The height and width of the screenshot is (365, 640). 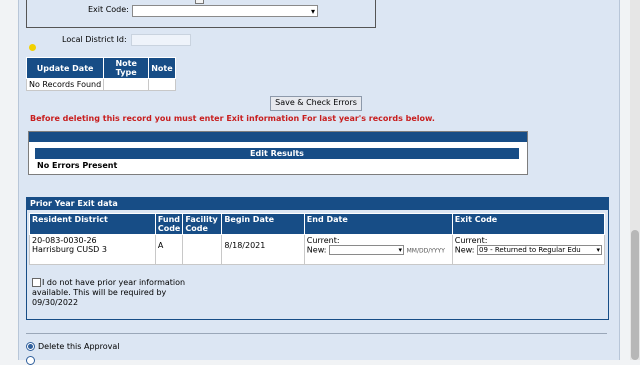 I want to click on exit-code-label: Exit Code:, so click(x=108, y=9).